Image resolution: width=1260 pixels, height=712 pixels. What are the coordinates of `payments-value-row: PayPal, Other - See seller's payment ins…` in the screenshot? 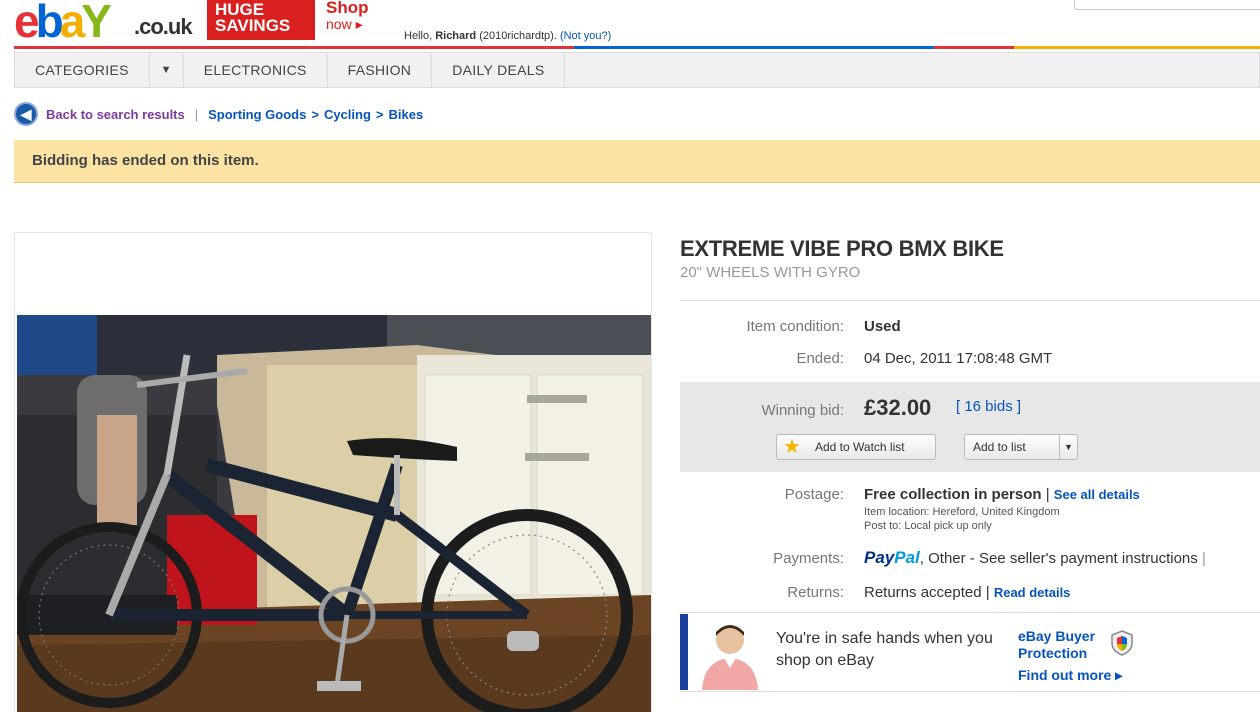 It's located at (1035, 557).